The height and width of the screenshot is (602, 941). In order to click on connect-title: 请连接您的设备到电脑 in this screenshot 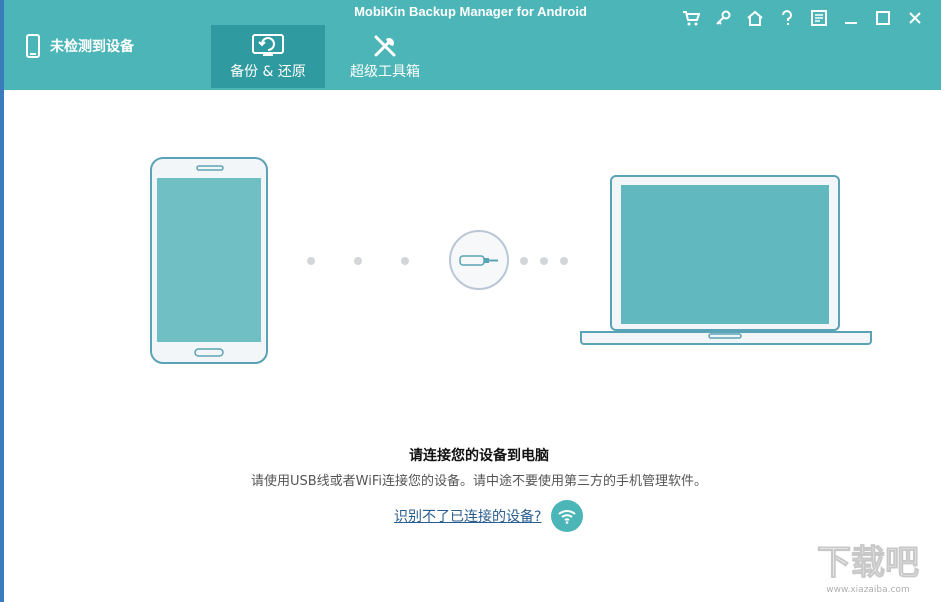, I will do `click(479, 456)`.